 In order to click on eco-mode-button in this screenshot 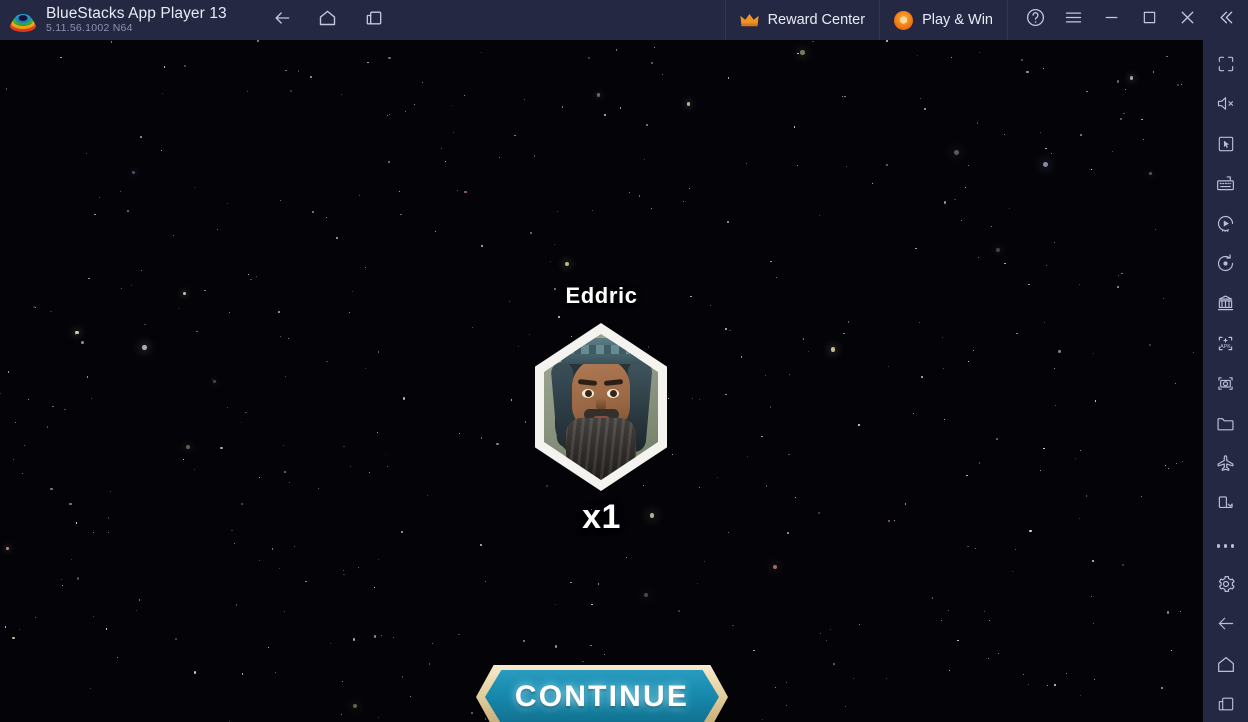, I will do `click(1226, 466)`.